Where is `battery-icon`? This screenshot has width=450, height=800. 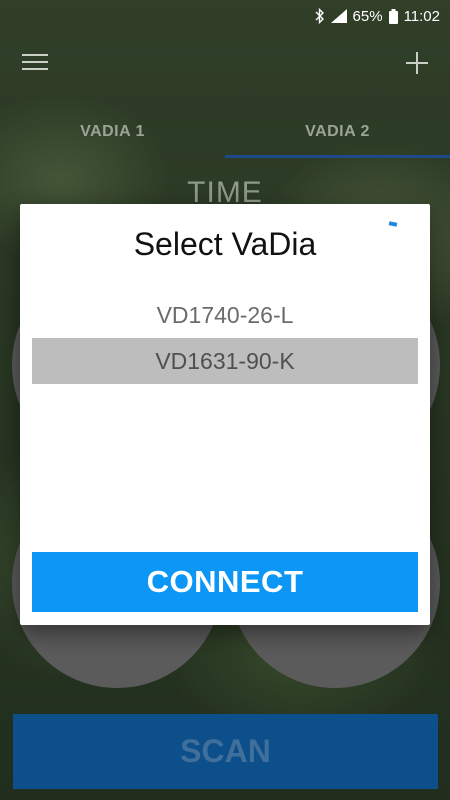 battery-icon is located at coordinates (393, 16).